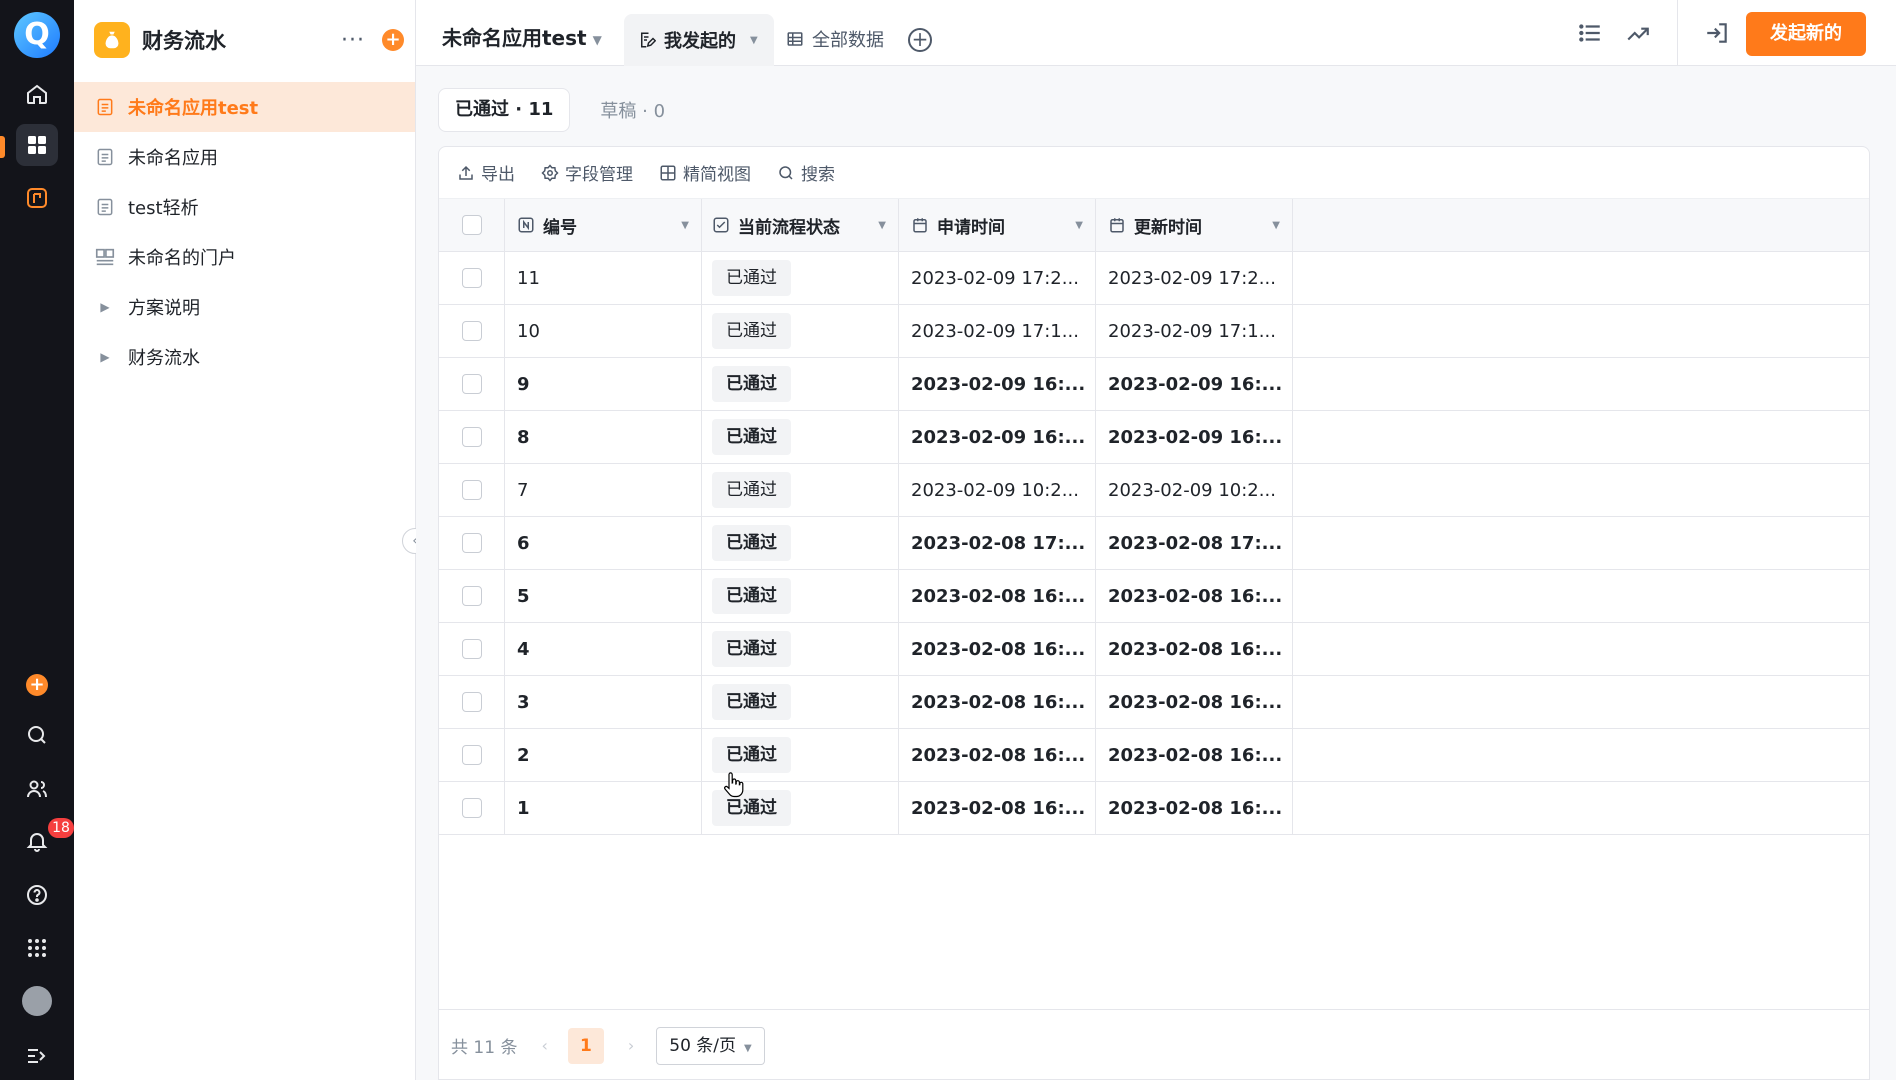  I want to click on calendar-icon, so click(1117, 225).